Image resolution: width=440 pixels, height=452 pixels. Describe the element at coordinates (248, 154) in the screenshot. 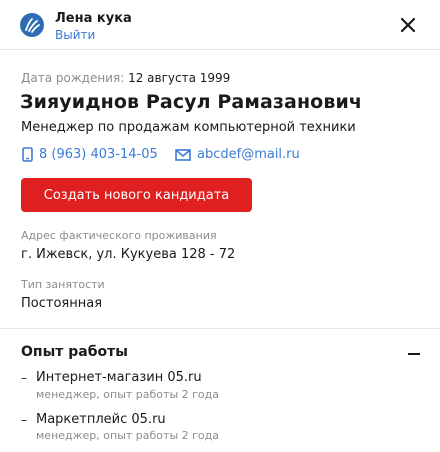

I see `email-address: abcdef@mail.ru` at that location.